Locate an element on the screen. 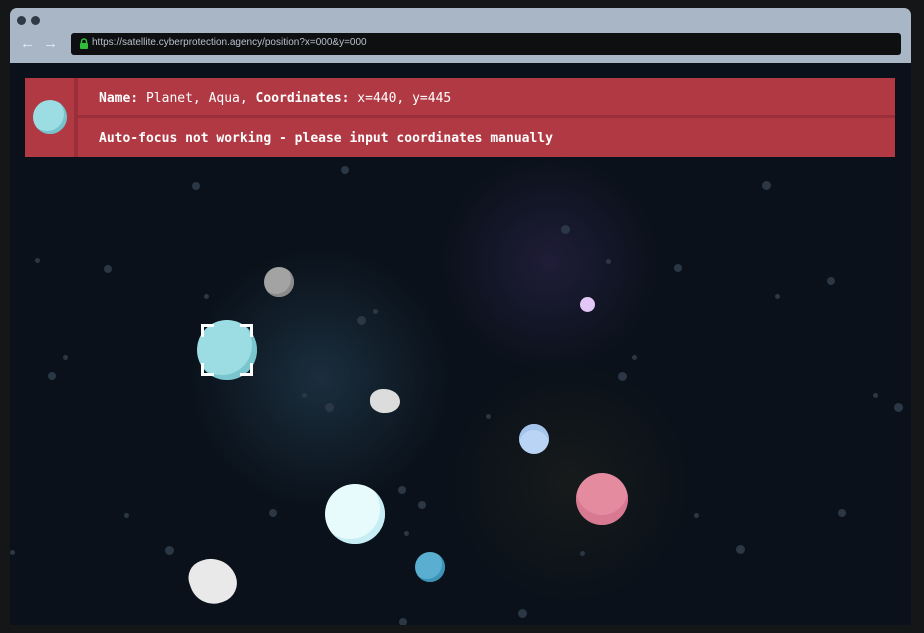 The image size is (924, 633). arrow-right-icon: → is located at coordinates (50, 44).